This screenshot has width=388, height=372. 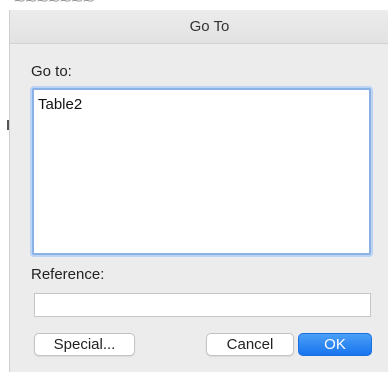 What do you see at coordinates (209, 26) in the screenshot?
I see `dialog-title: Go To` at bounding box center [209, 26].